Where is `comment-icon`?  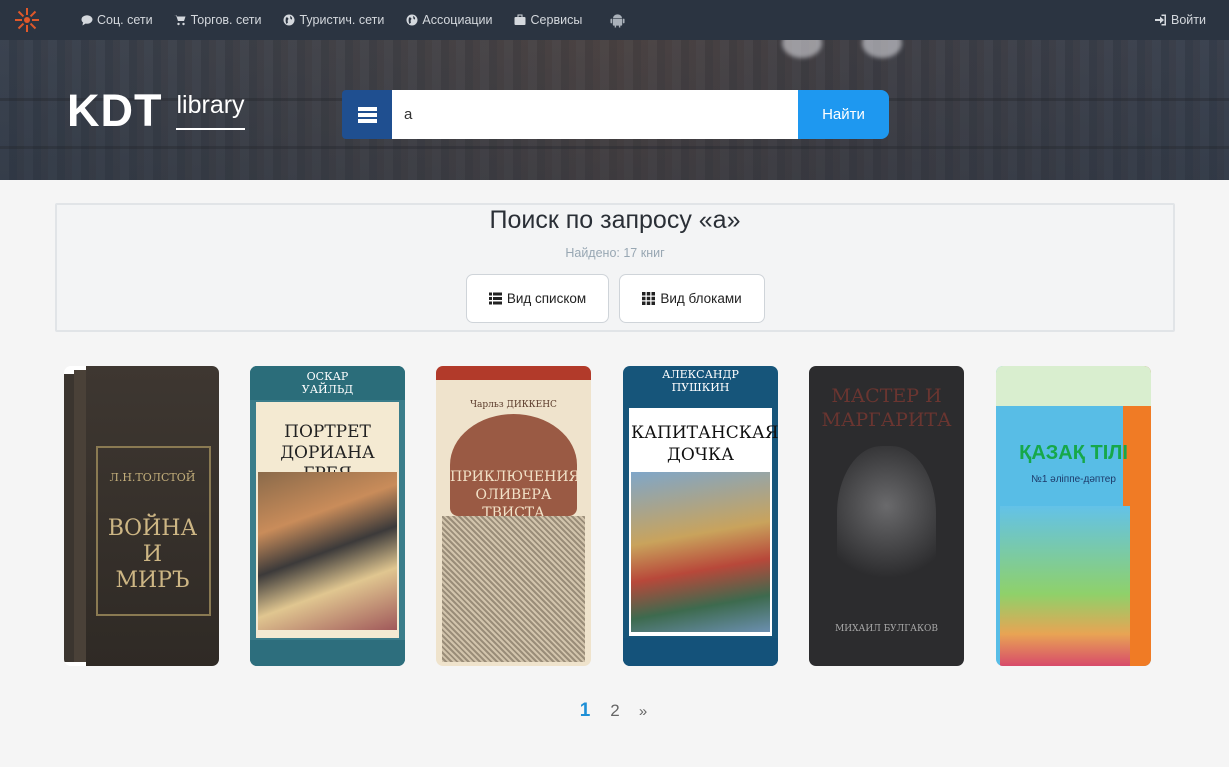
comment-icon is located at coordinates (86, 20).